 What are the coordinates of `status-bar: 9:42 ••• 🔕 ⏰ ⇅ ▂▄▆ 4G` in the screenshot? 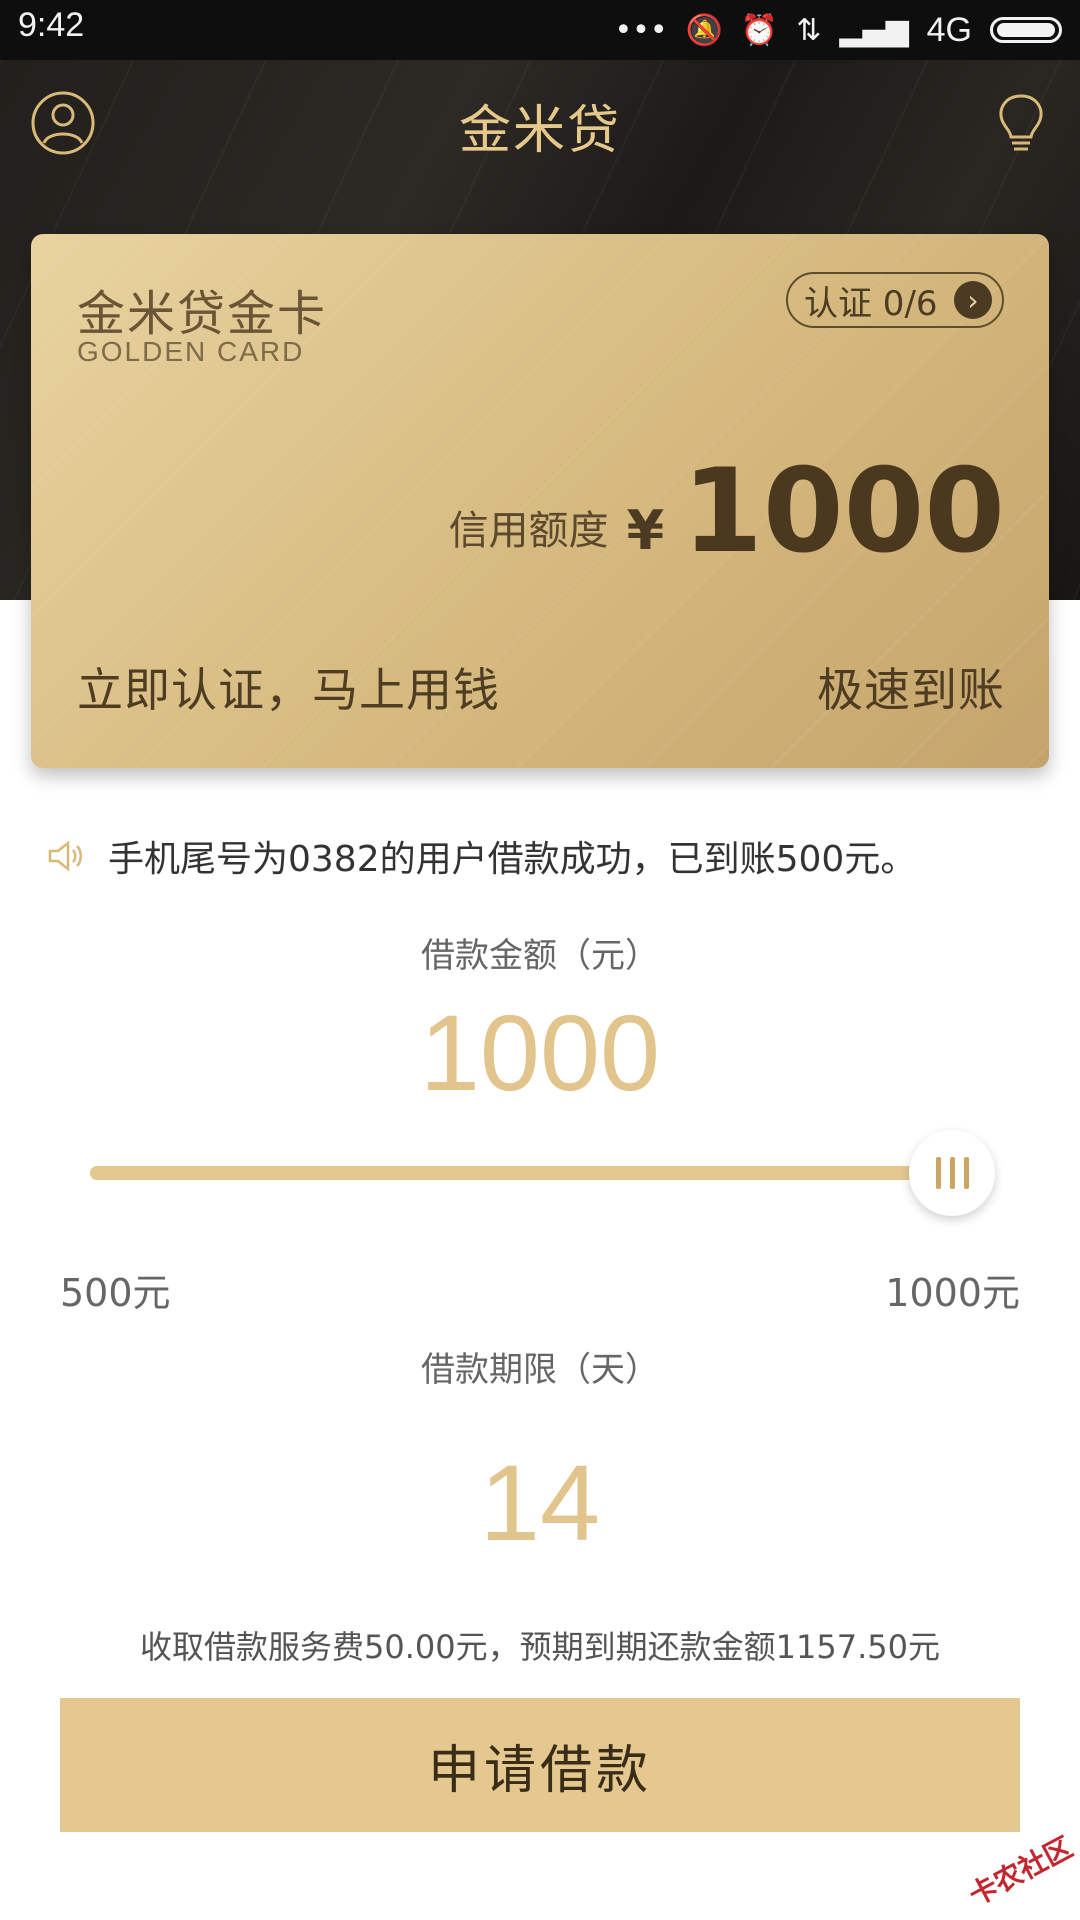 It's located at (540, 30).